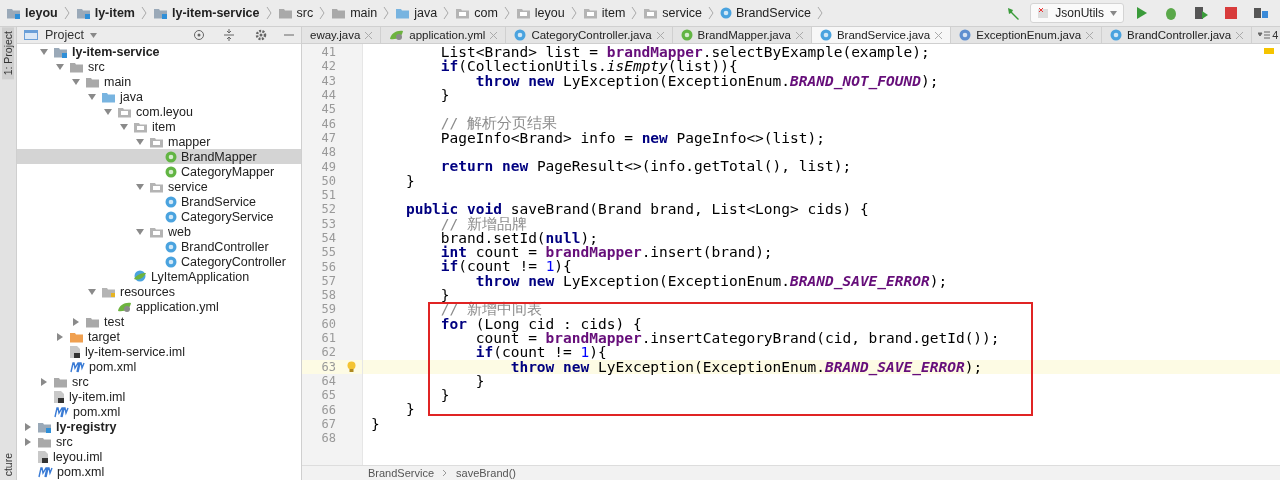 The image size is (1280, 480). I want to click on class-icon, so click(520, 35).